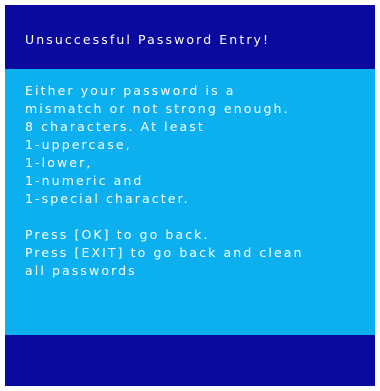 This screenshot has height=391, width=380. What do you see at coordinates (148, 39) in the screenshot?
I see `dialog-title: Unsuccessful Password Entry!` at bounding box center [148, 39].